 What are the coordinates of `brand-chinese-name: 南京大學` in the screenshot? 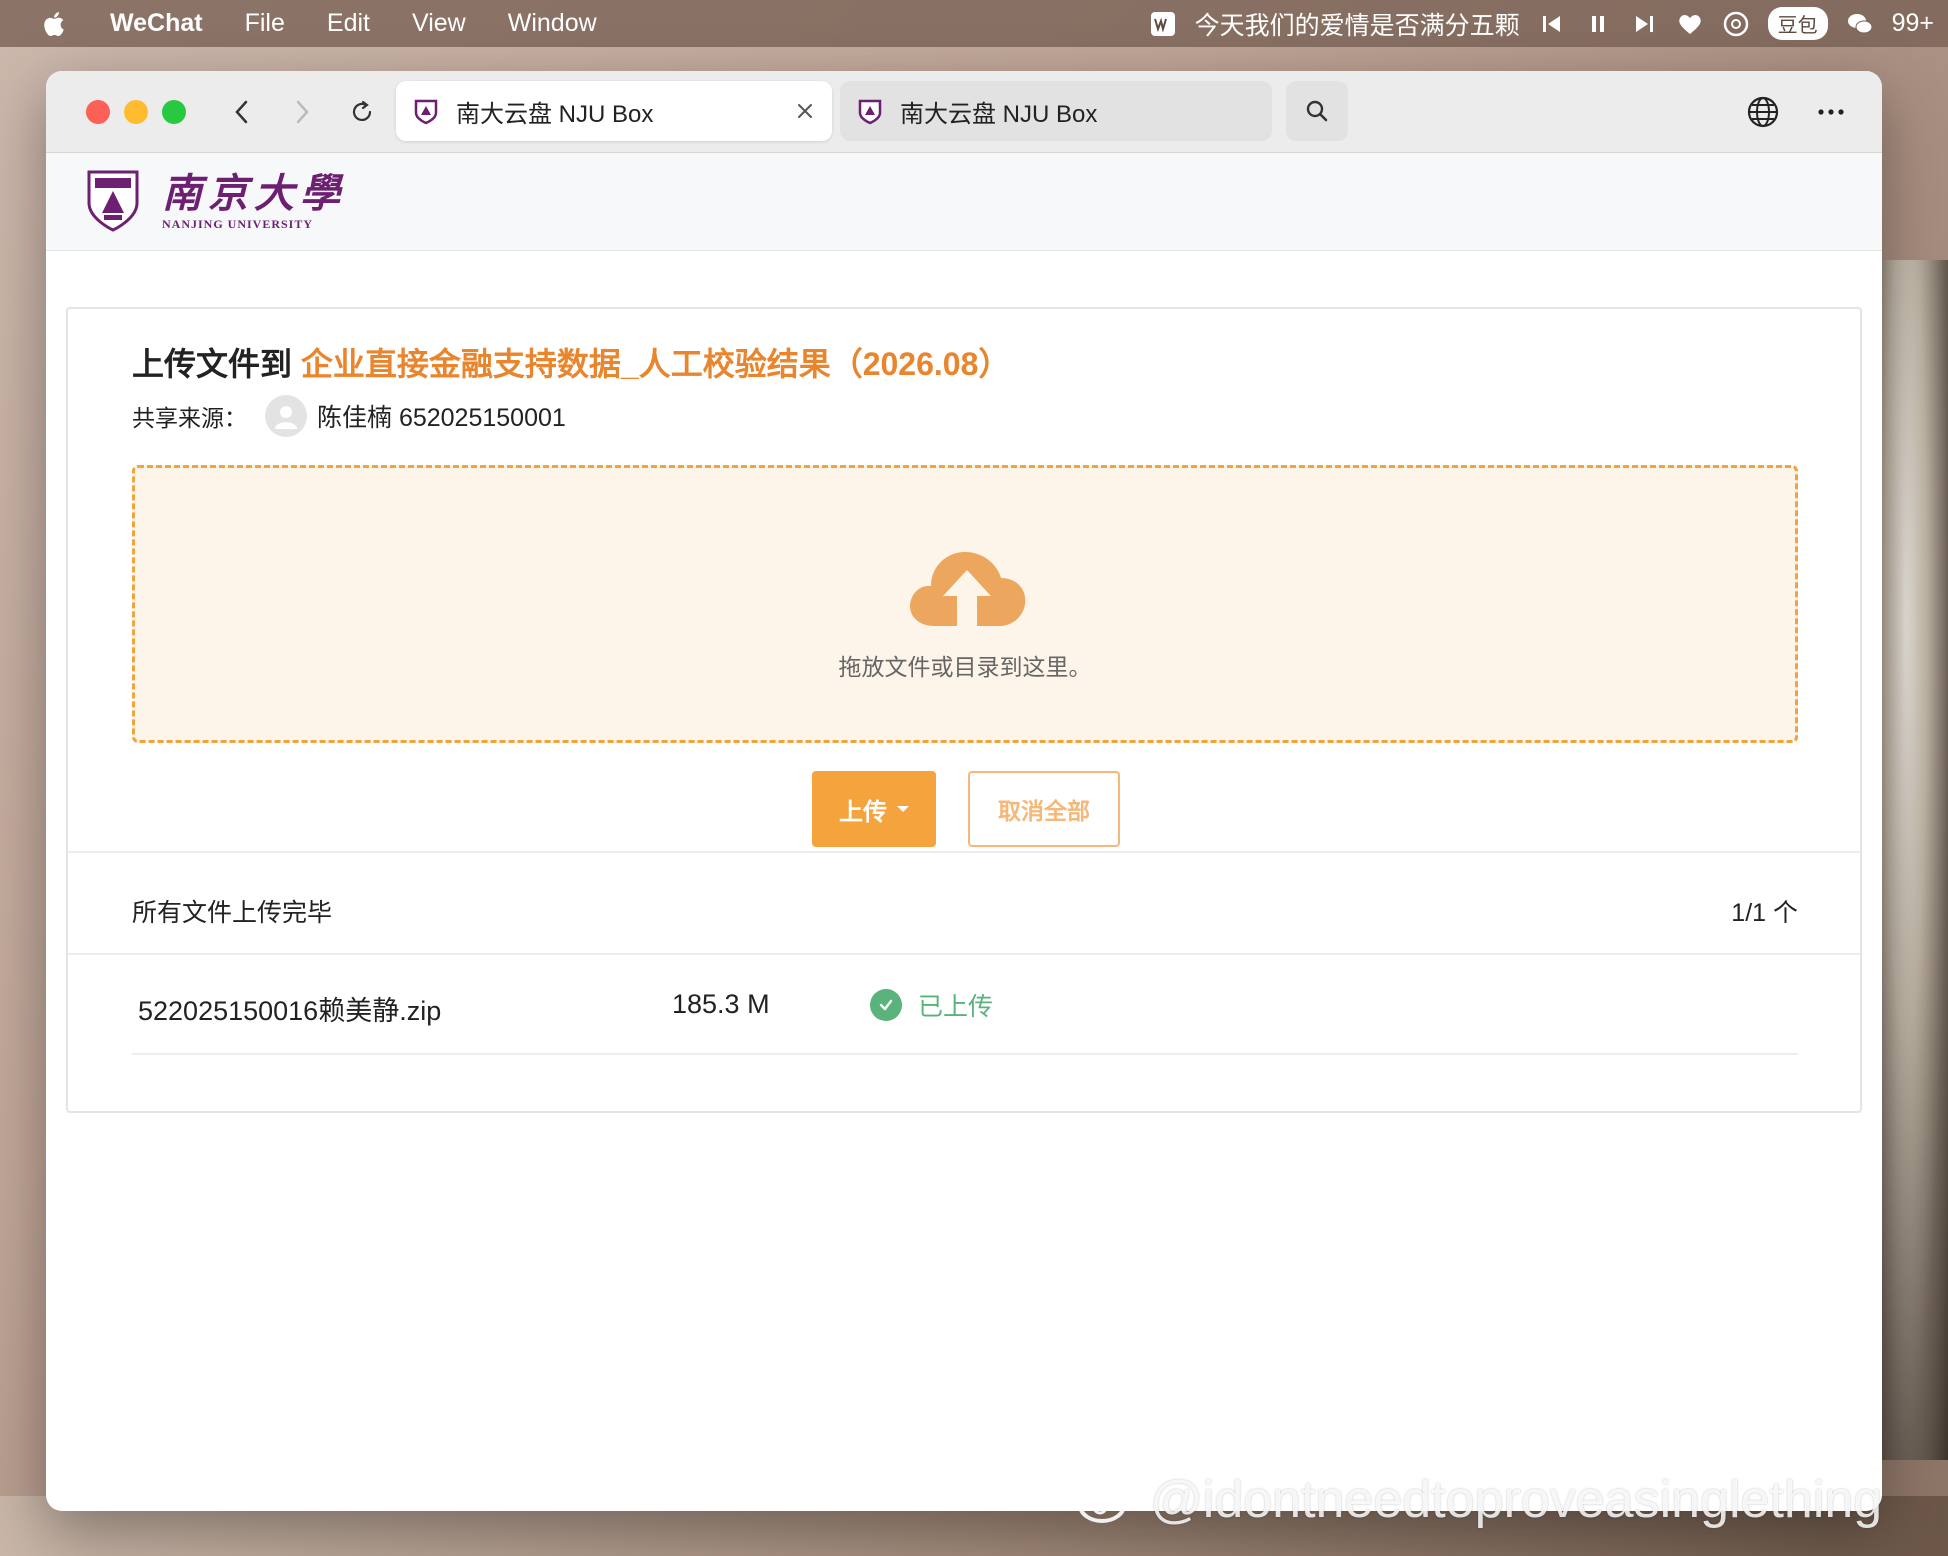 It's located at (254, 193).